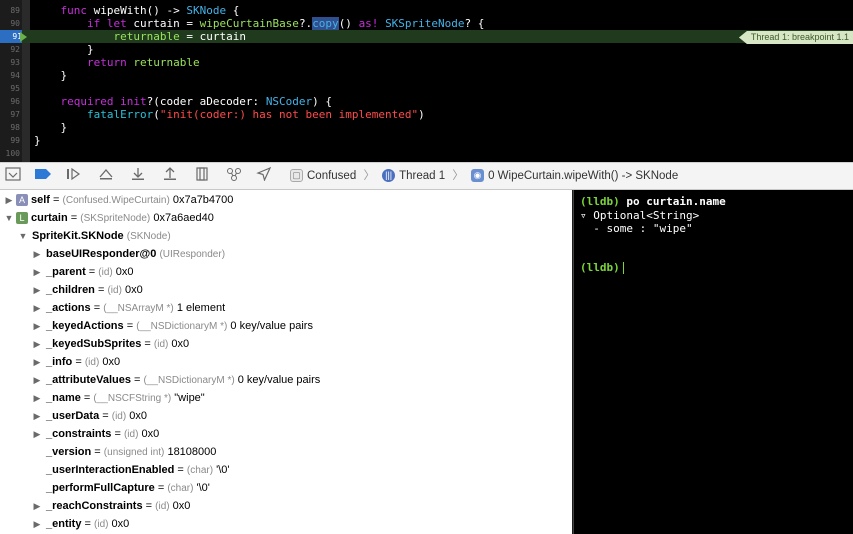 This screenshot has width=853, height=534. Describe the element at coordinates (137, 10) in the screenshot. I see `code-text: func wipeWith() -> SKNode {` at that location.